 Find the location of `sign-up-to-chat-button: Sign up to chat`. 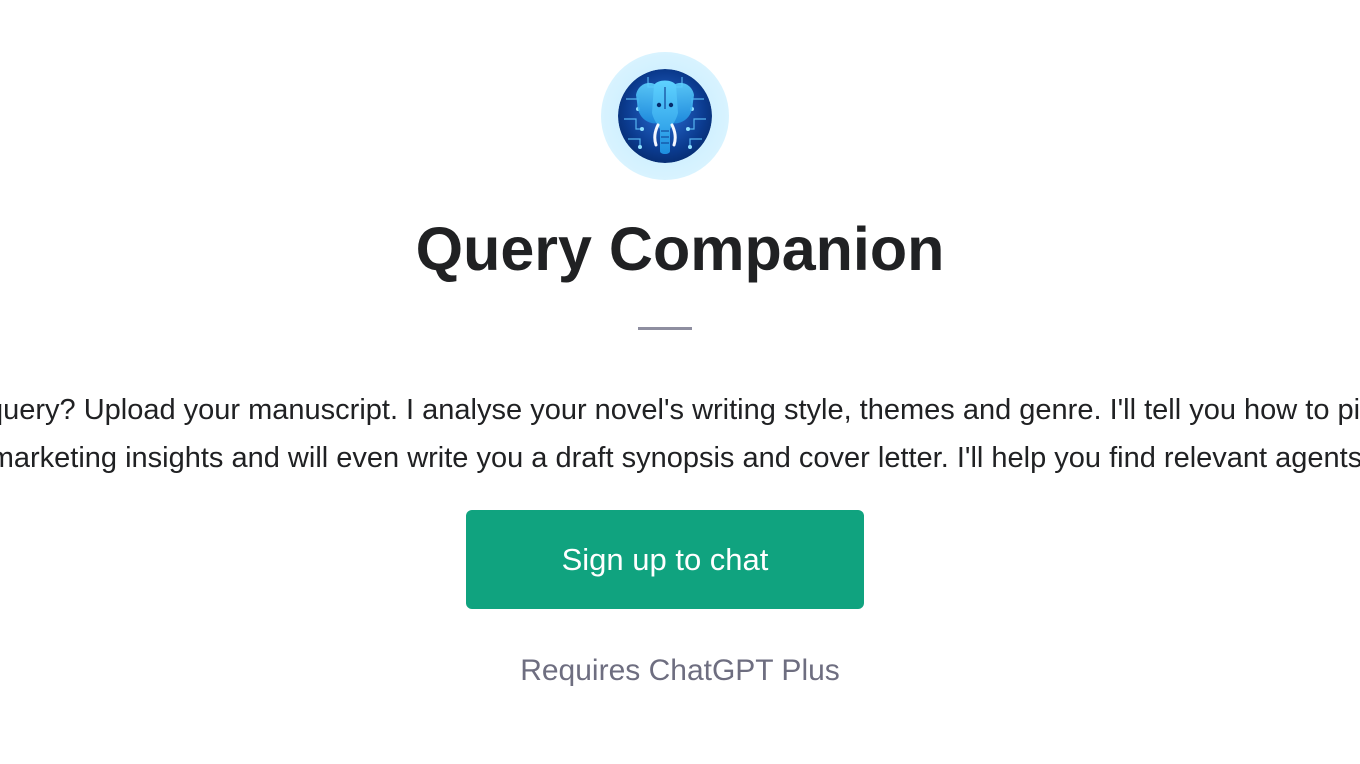

sign-up-to-chat-button: Sign up to chat is located at coordinates (665, 559).